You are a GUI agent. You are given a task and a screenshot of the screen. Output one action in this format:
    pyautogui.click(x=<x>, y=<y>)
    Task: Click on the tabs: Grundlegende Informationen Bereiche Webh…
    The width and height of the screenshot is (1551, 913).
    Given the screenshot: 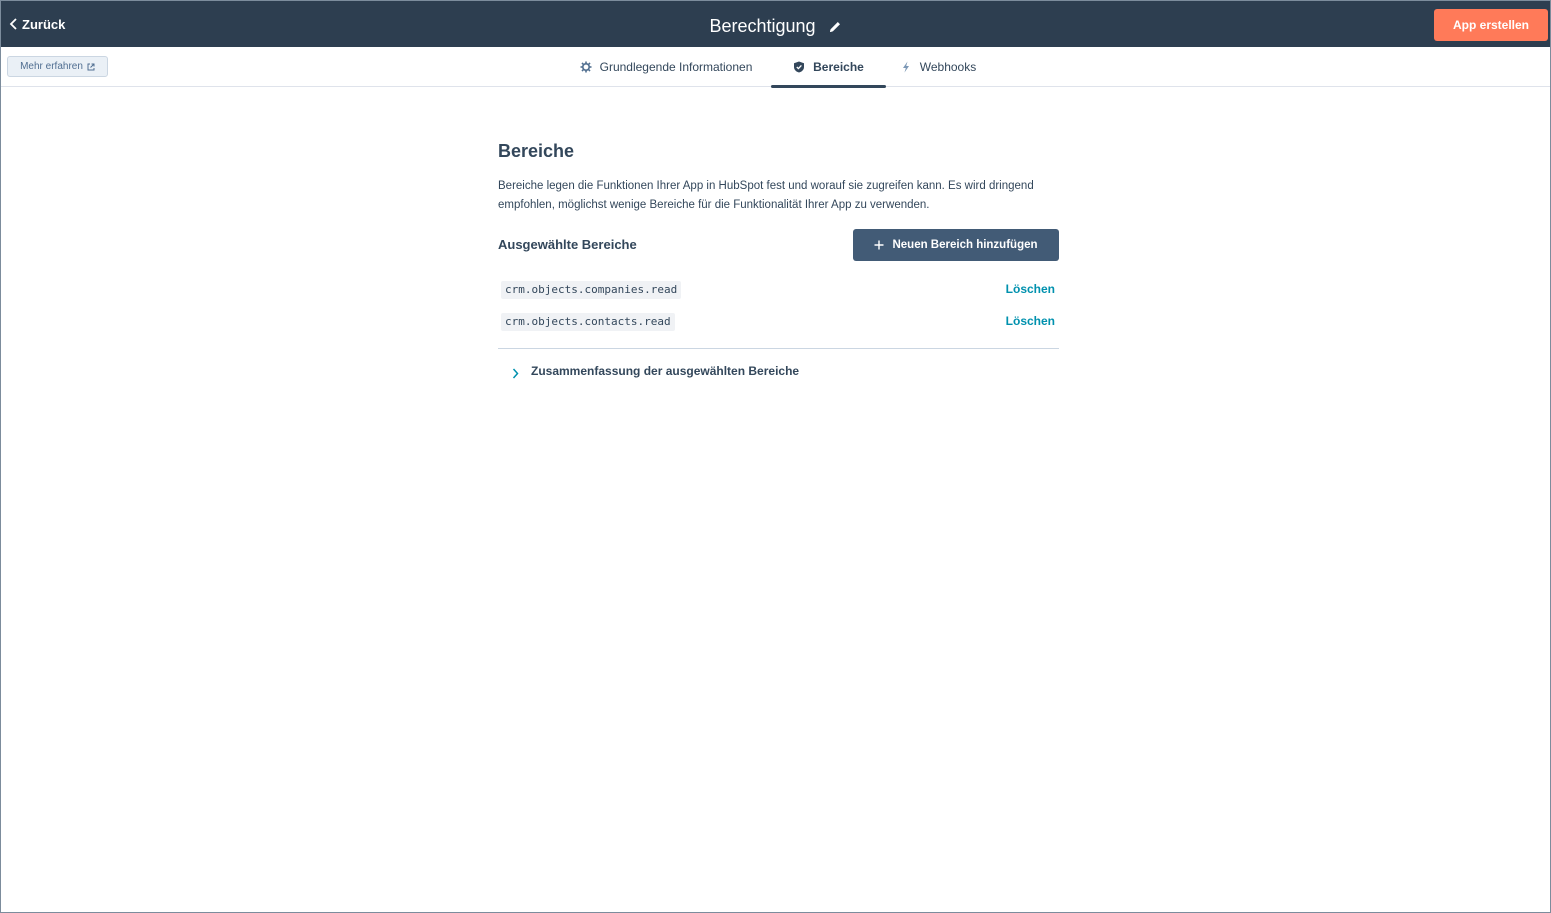 What is the action you would take?
    pyautogui.click(x=775, y=67)
    